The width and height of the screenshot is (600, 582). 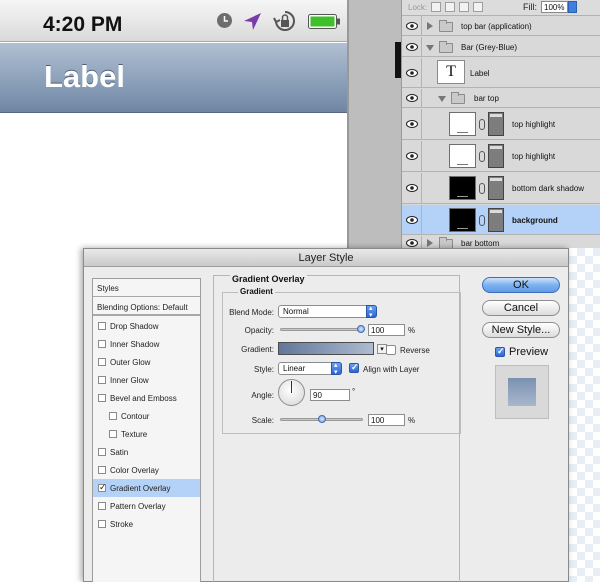 I want to click on layer-name: bar bottom, so click(x=480, y=243).